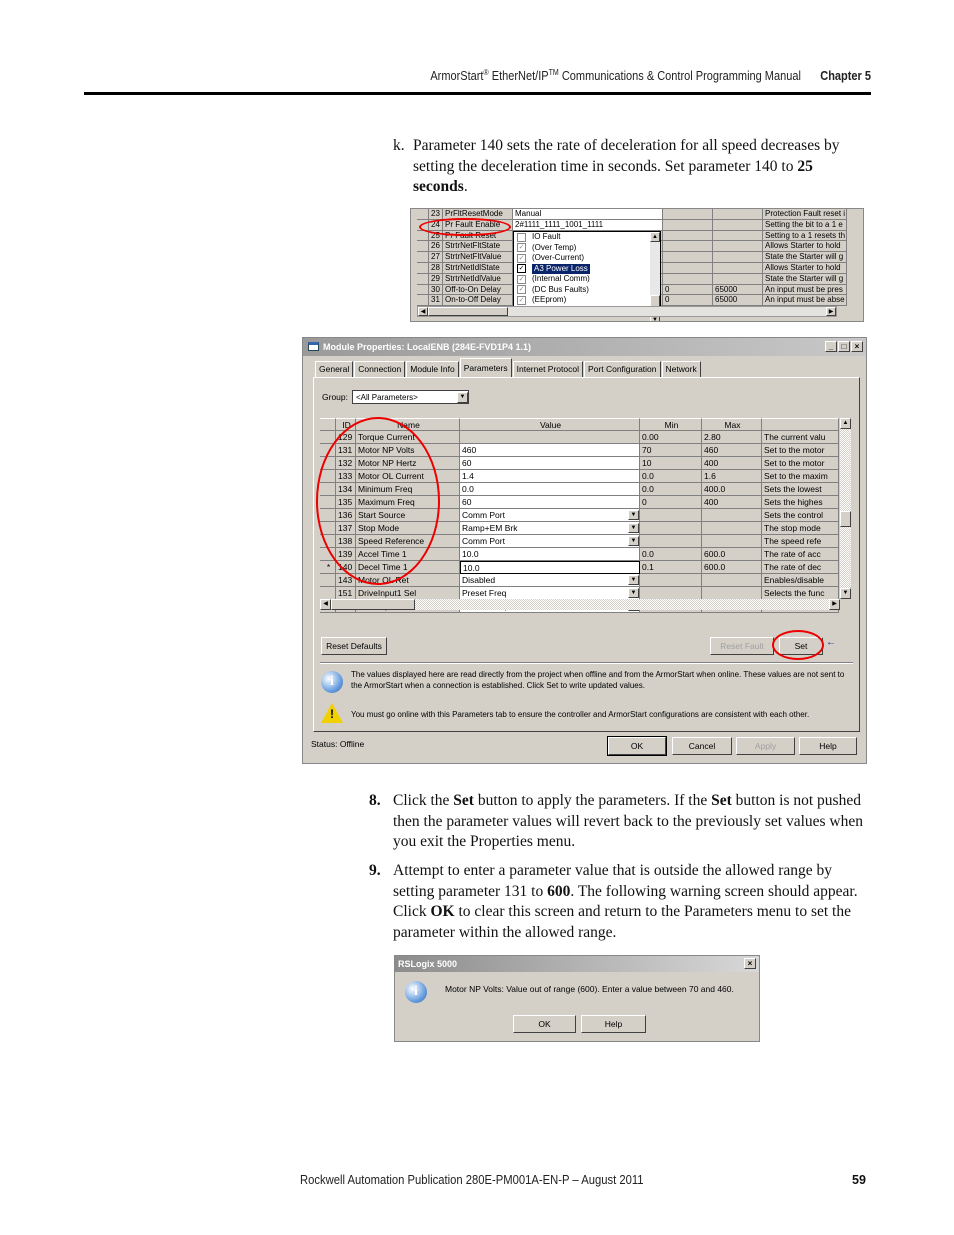 Image resolution: width=954 pixels, height=1235 pixels. Describe the element at coordinates (328, 567) in the screenshot. I see `row-selector: *` at that location.